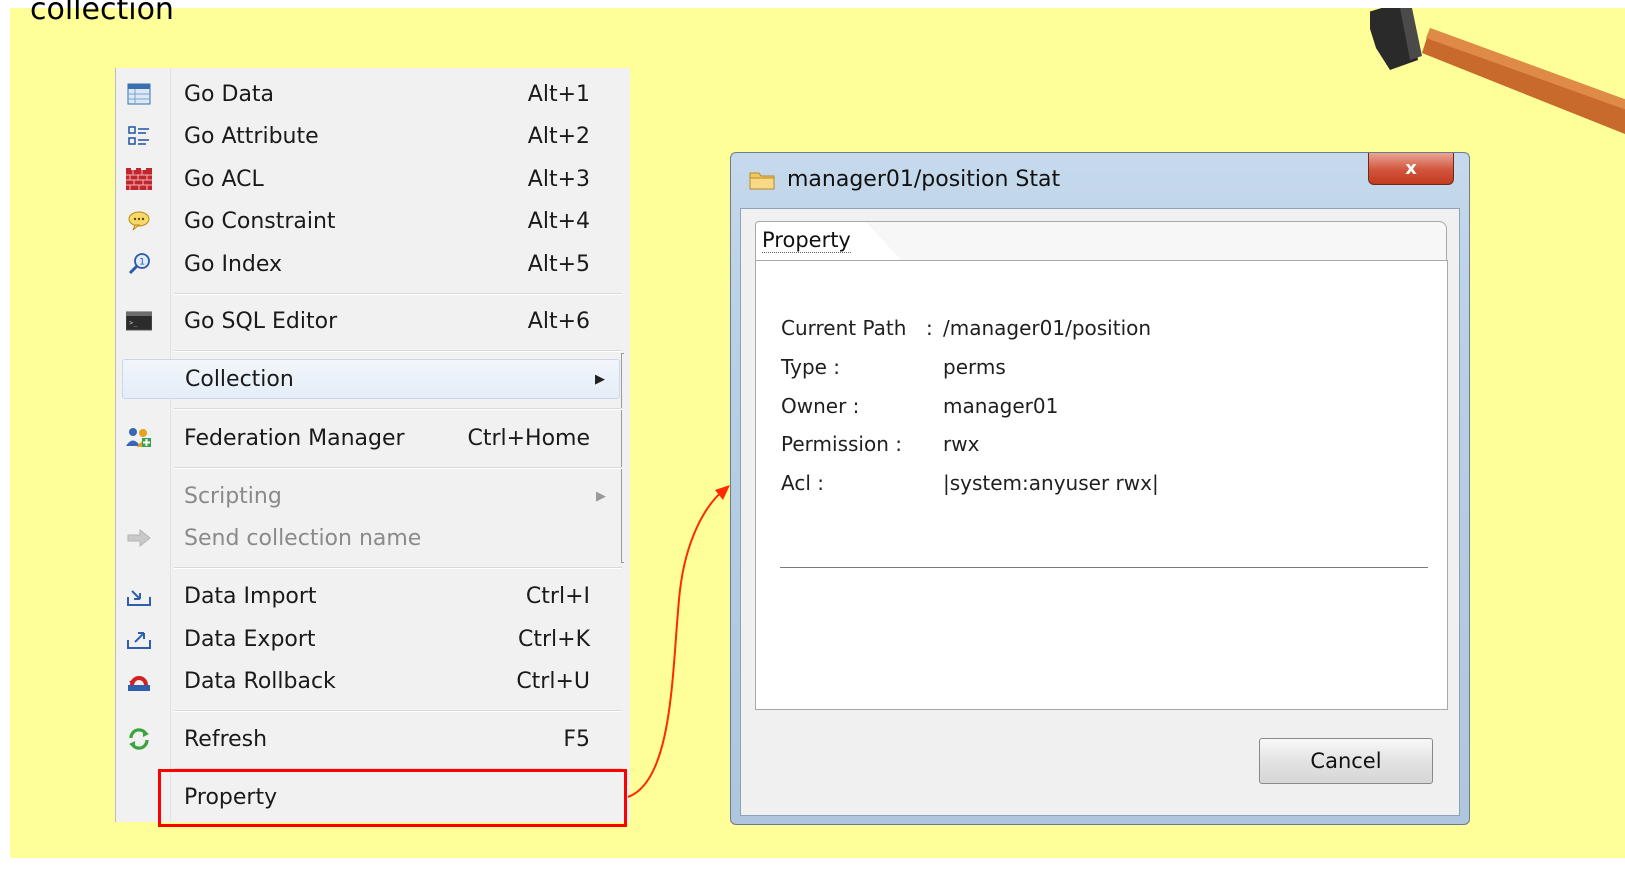 Image resolution: width=1625 pixels, height=890 pixels. I want to click on menu-item-go-attribute: Go Attribute Alt+2, so click(371, 136).